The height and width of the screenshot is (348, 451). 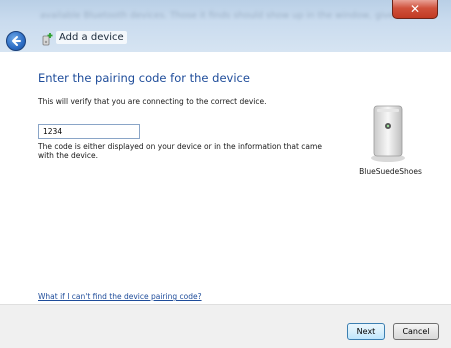 I want to click on close-button: ✕, so click(x=415, y=9).